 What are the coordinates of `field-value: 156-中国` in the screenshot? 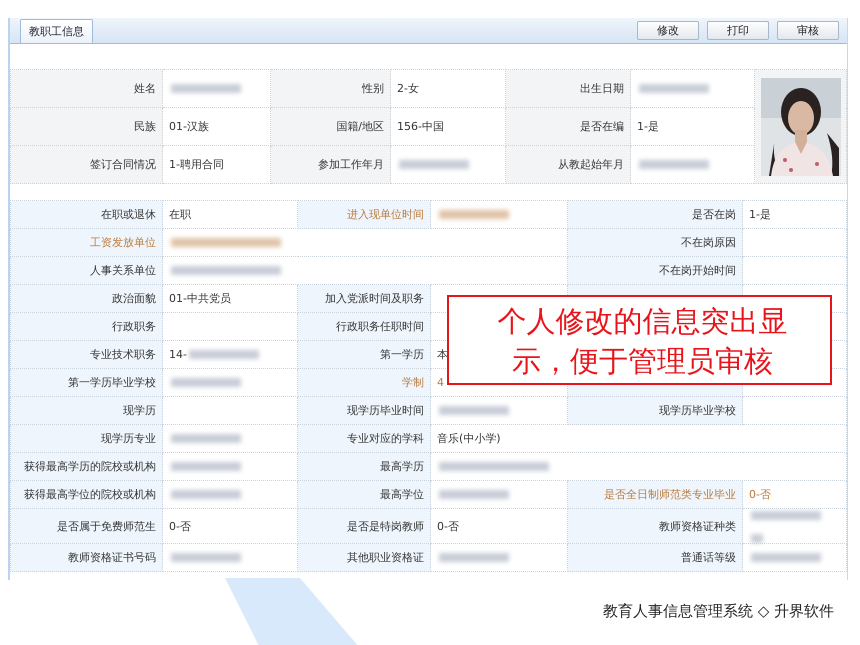 It's located at (420, 126).